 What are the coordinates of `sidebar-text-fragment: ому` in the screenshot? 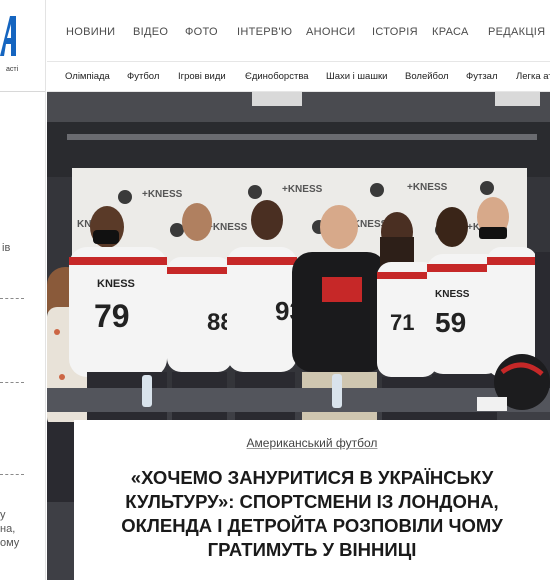 It's located at (9, 543).